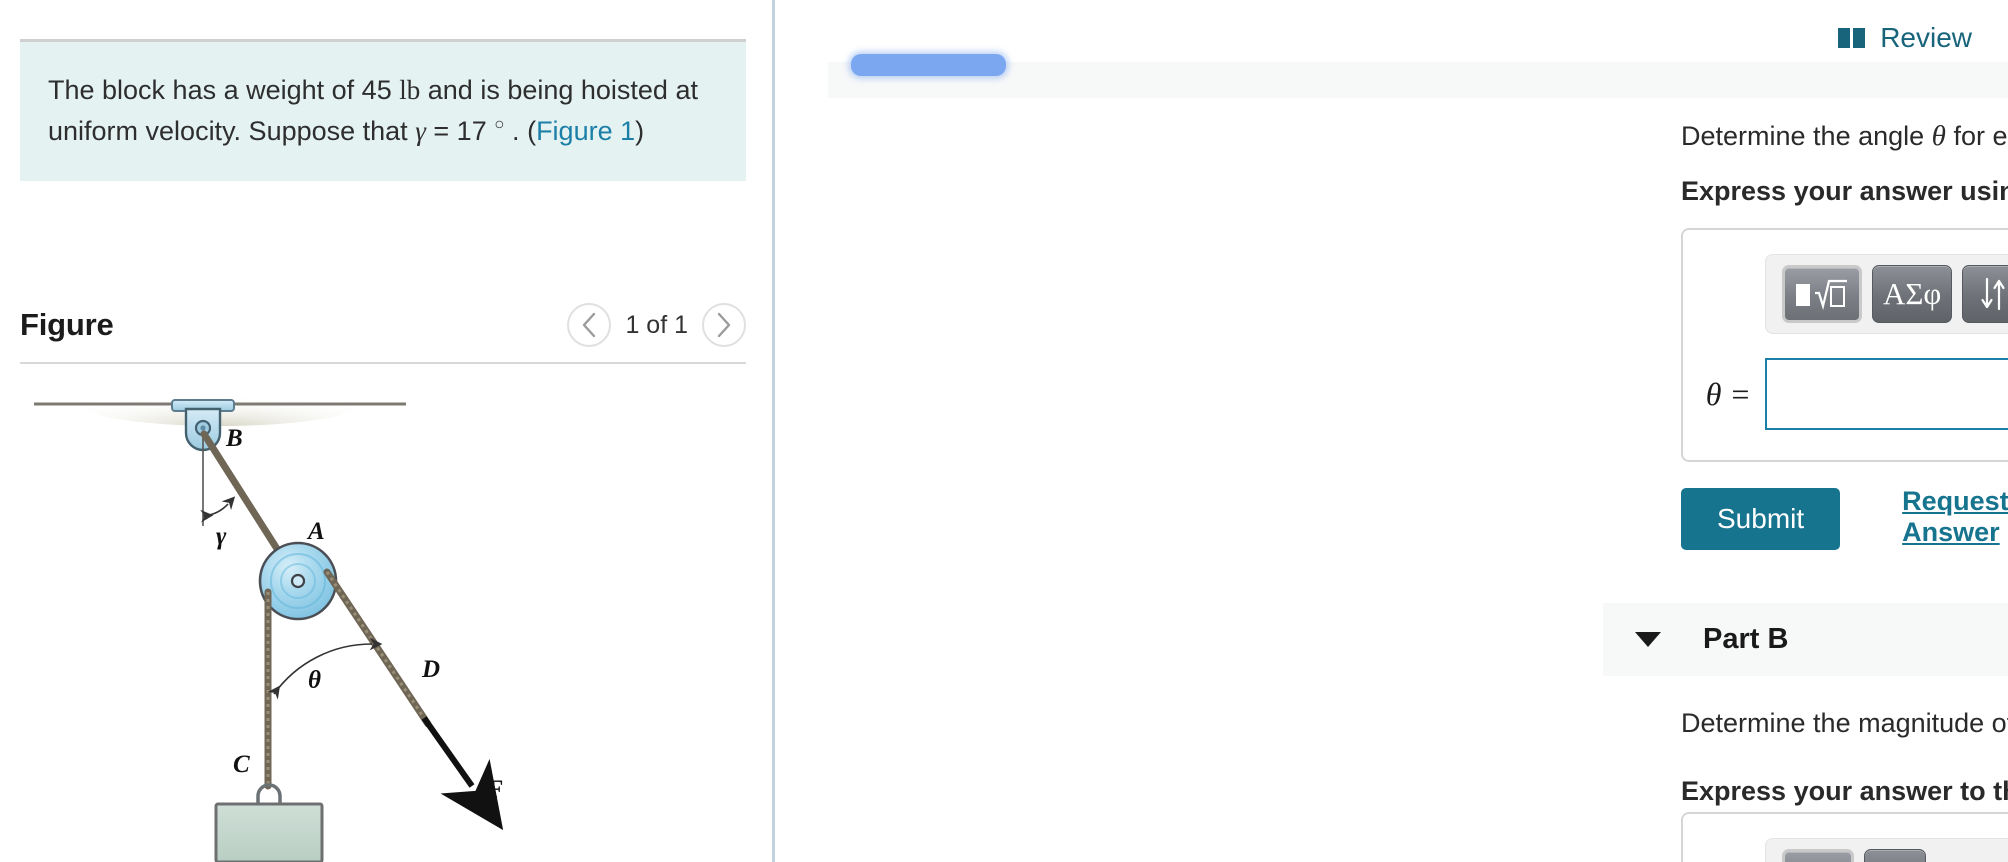 The height and width of the screenshot is (862, 2008). What do you see at coordinates (441, 130) in the screenshot?
I see `equals-sign: =` at bounding box center [441, 130].